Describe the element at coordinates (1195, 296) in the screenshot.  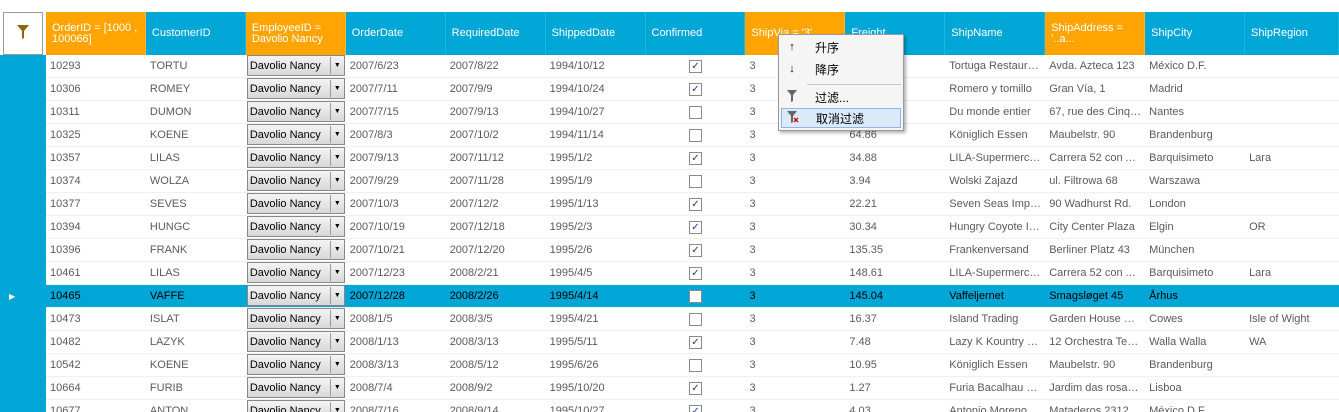
I see `cell-shipcity: Århus` at that location.